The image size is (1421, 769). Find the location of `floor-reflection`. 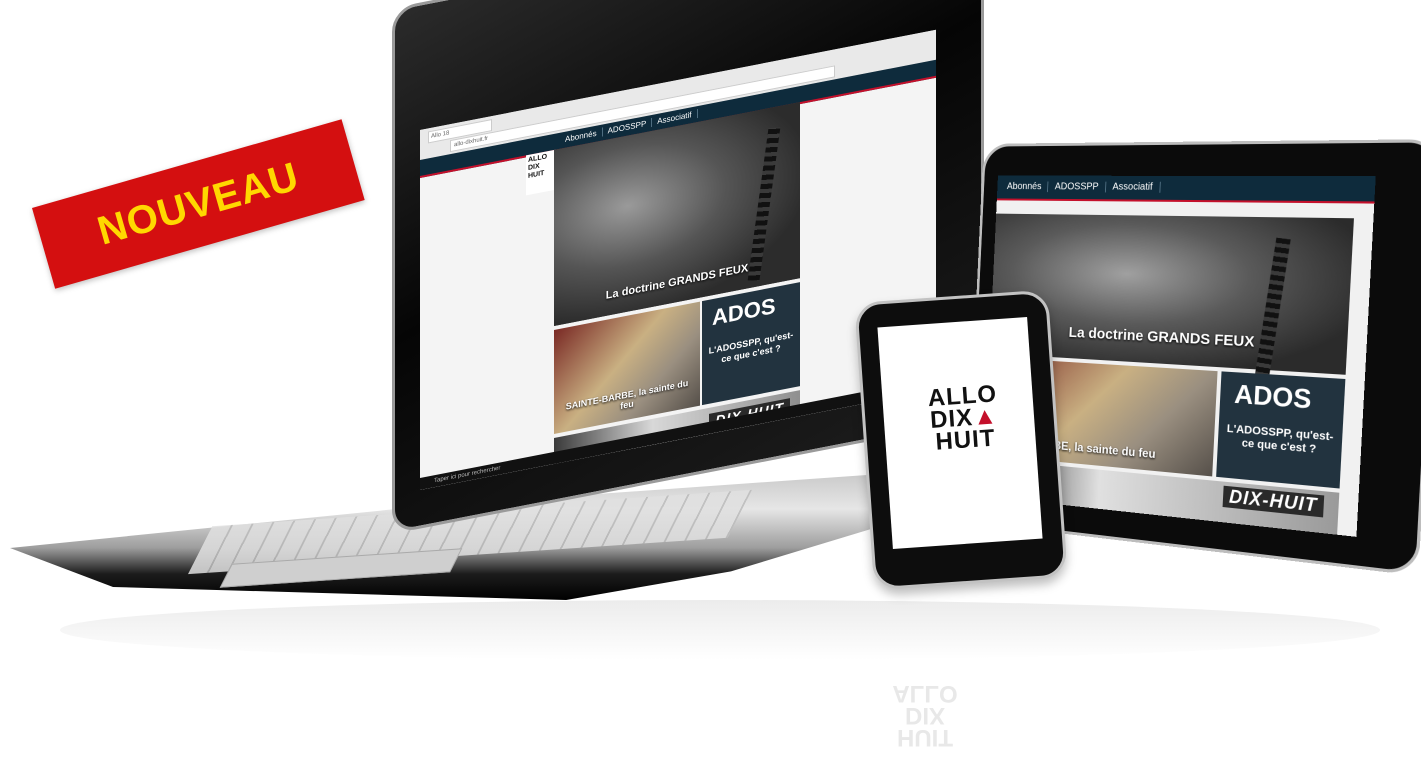

floor-reflection is located at coordinates (720, 630).